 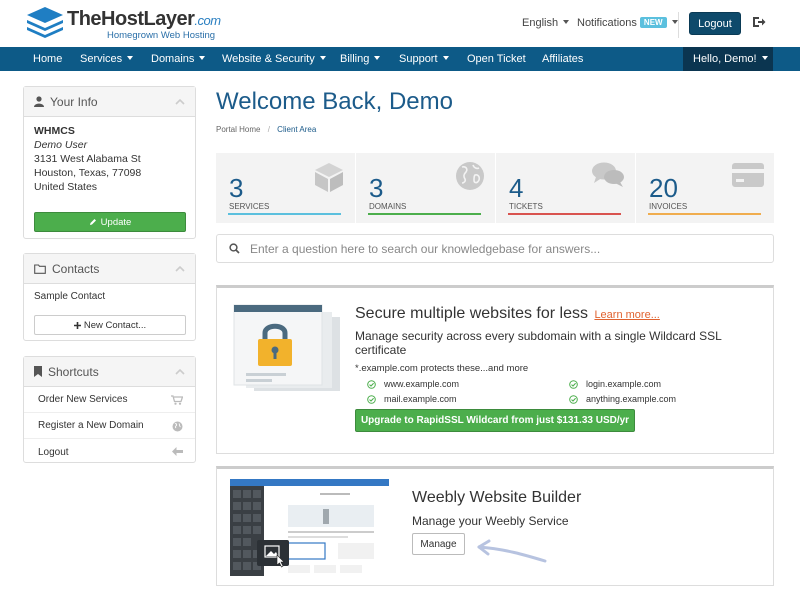 I want to click on page-title: Welcome Back, Demo, so click(x=334, y=101).